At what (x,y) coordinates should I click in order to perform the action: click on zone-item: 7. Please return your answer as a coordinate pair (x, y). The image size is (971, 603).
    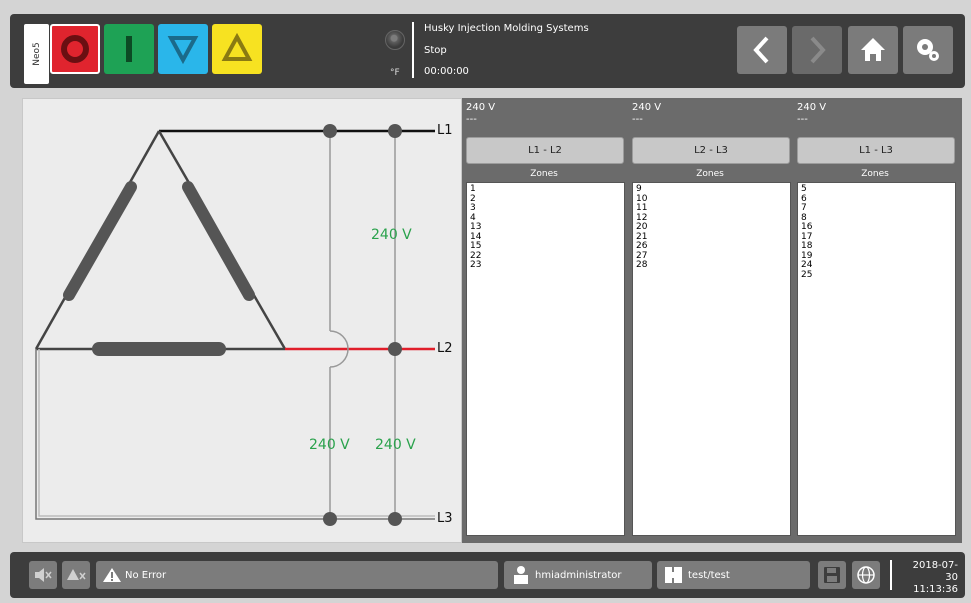
    Looking at the image, I should click on (876, 208).